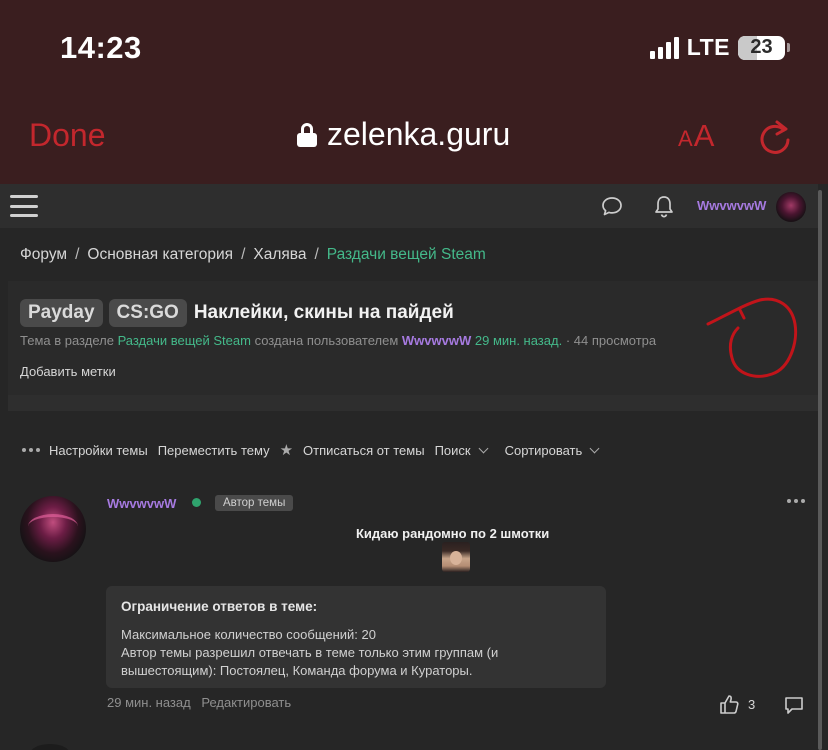 Image resolution: width=828 pixels, height=750 pixels. I want to click on text-size-button: AA, so click(696, 136).